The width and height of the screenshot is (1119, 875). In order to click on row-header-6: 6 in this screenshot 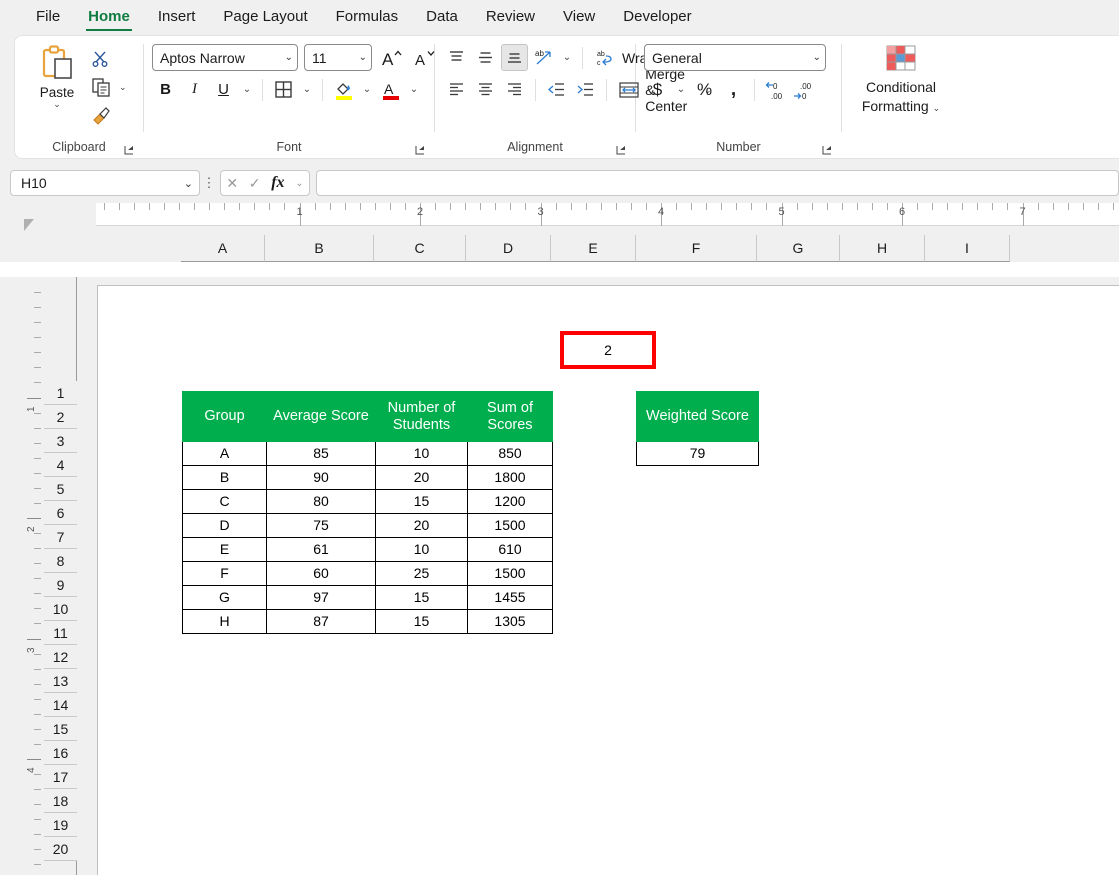, I will do `click(60, 513)`.